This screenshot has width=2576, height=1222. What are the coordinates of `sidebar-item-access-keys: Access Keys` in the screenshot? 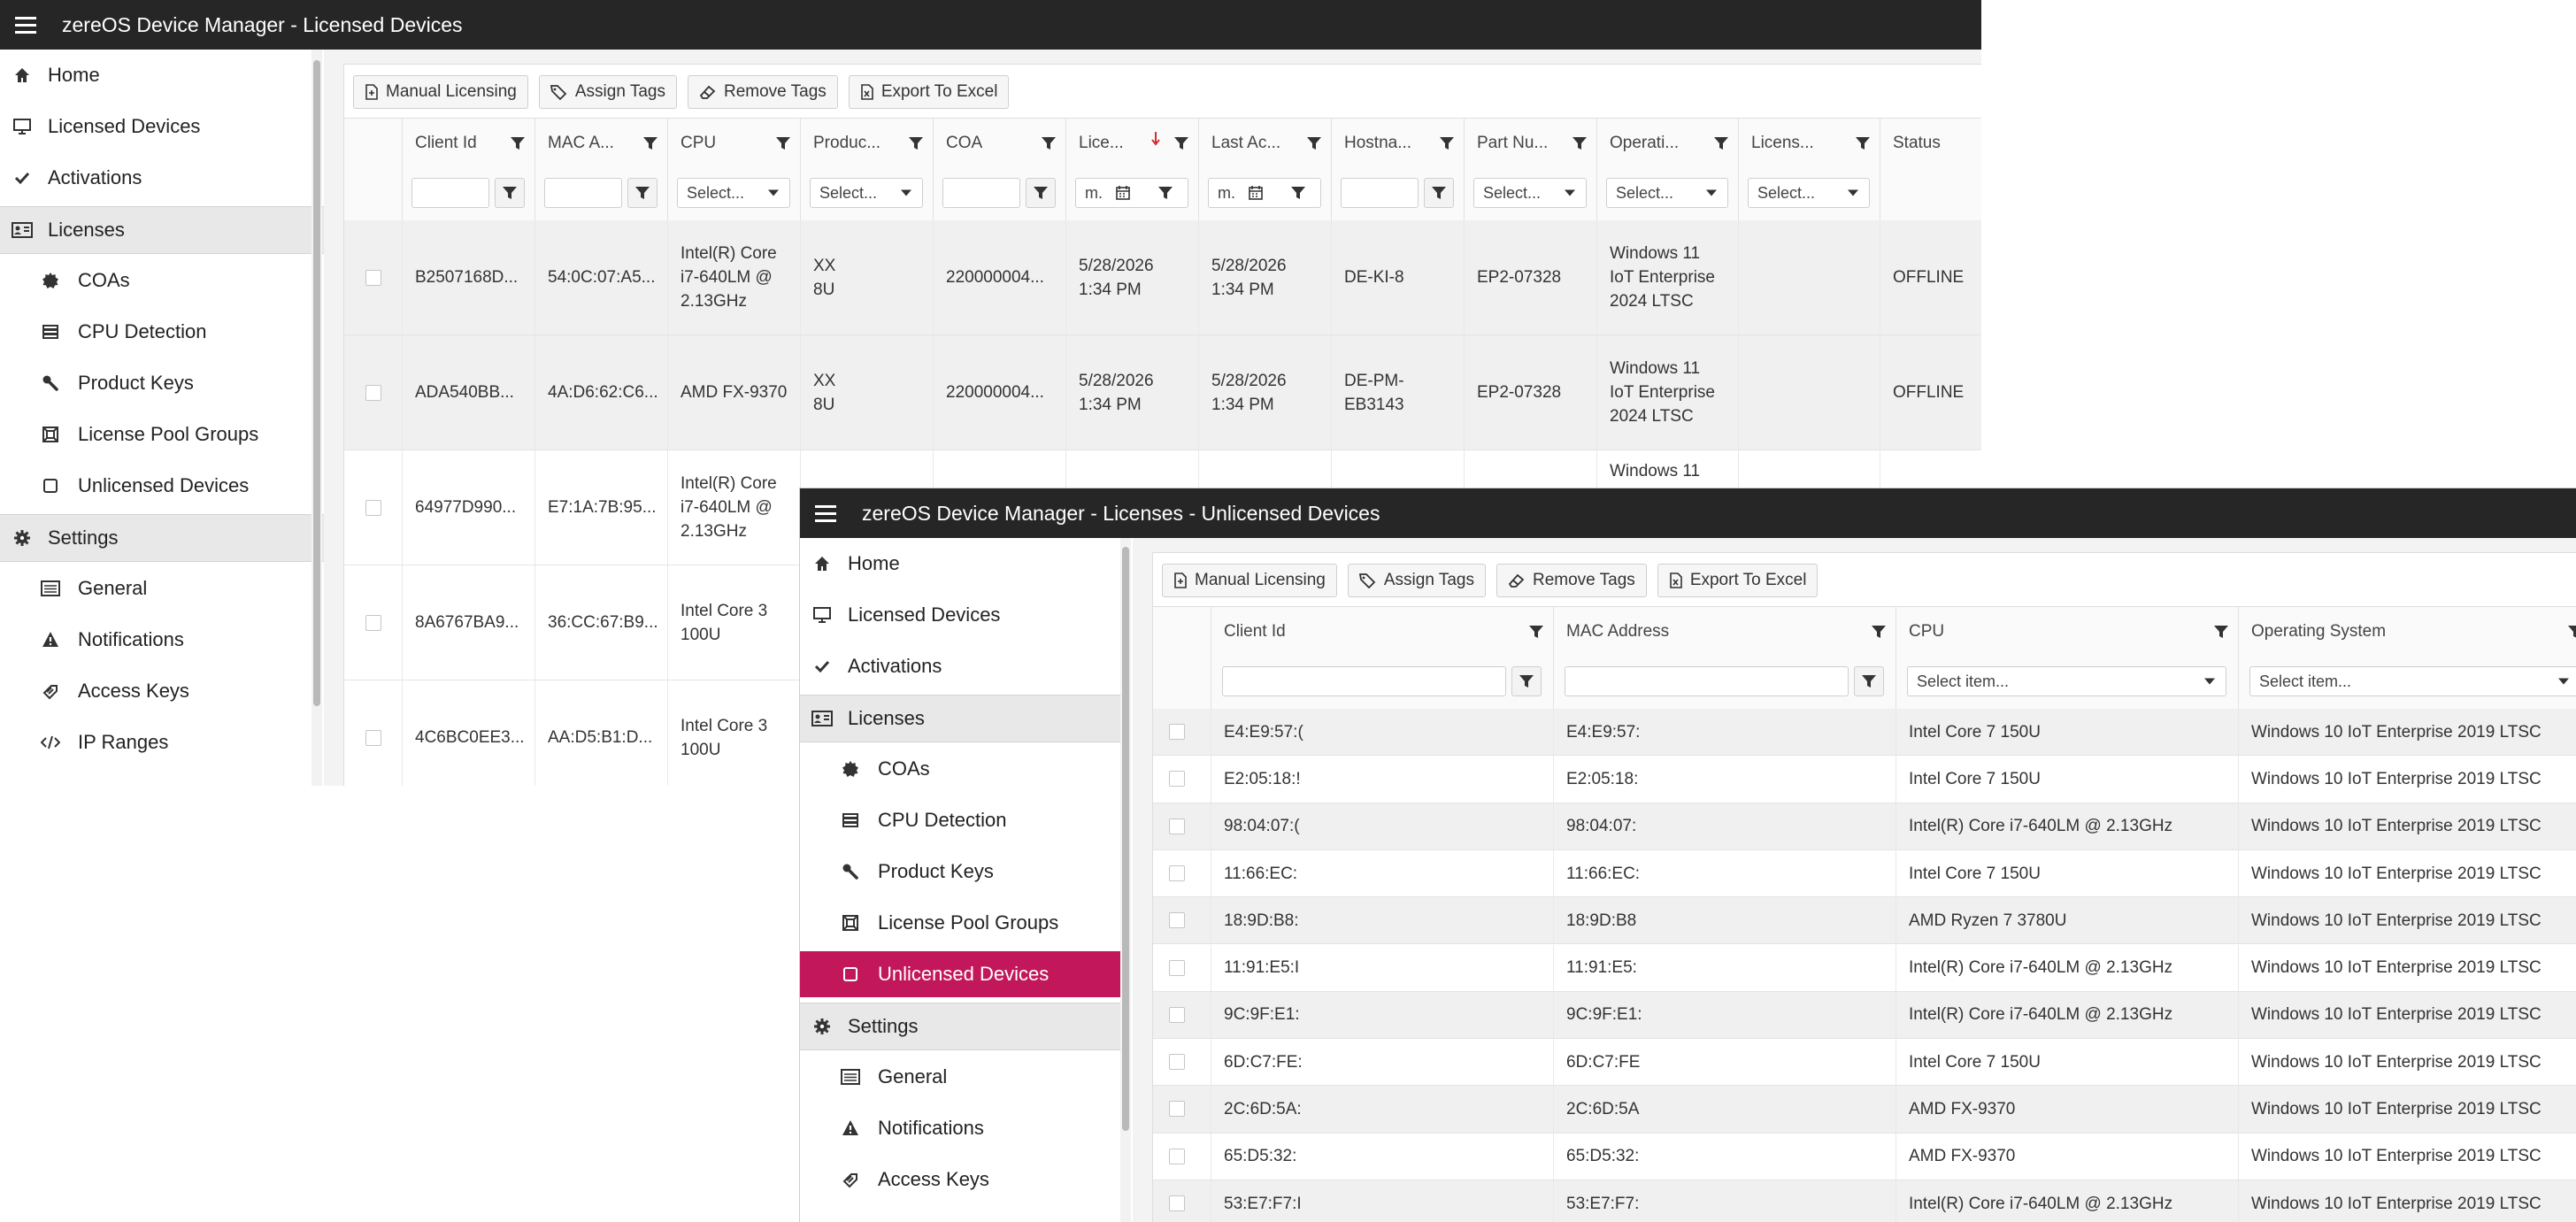 It's located at (962, 1180).